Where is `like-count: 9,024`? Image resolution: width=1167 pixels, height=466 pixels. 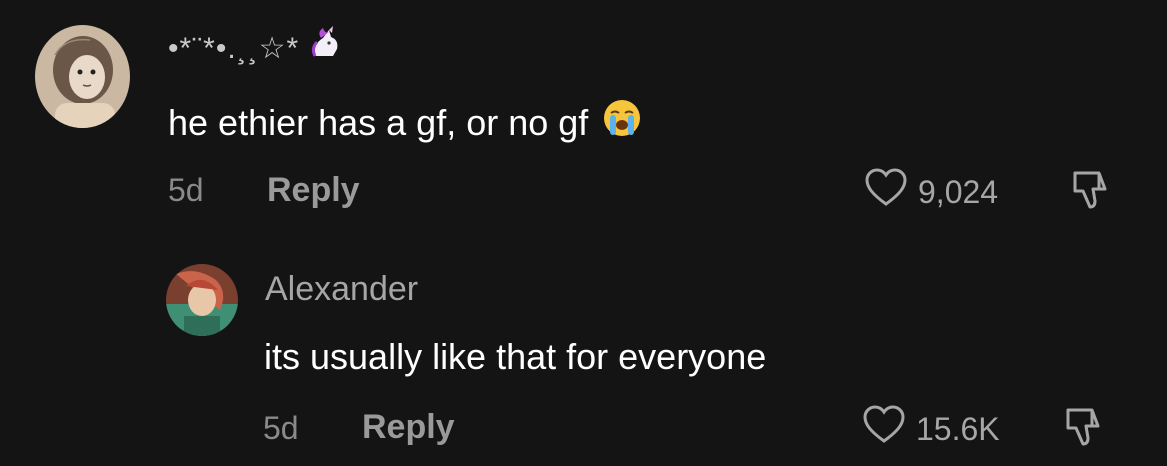
like-count: 9,024 is located at coordinates (958, 191).